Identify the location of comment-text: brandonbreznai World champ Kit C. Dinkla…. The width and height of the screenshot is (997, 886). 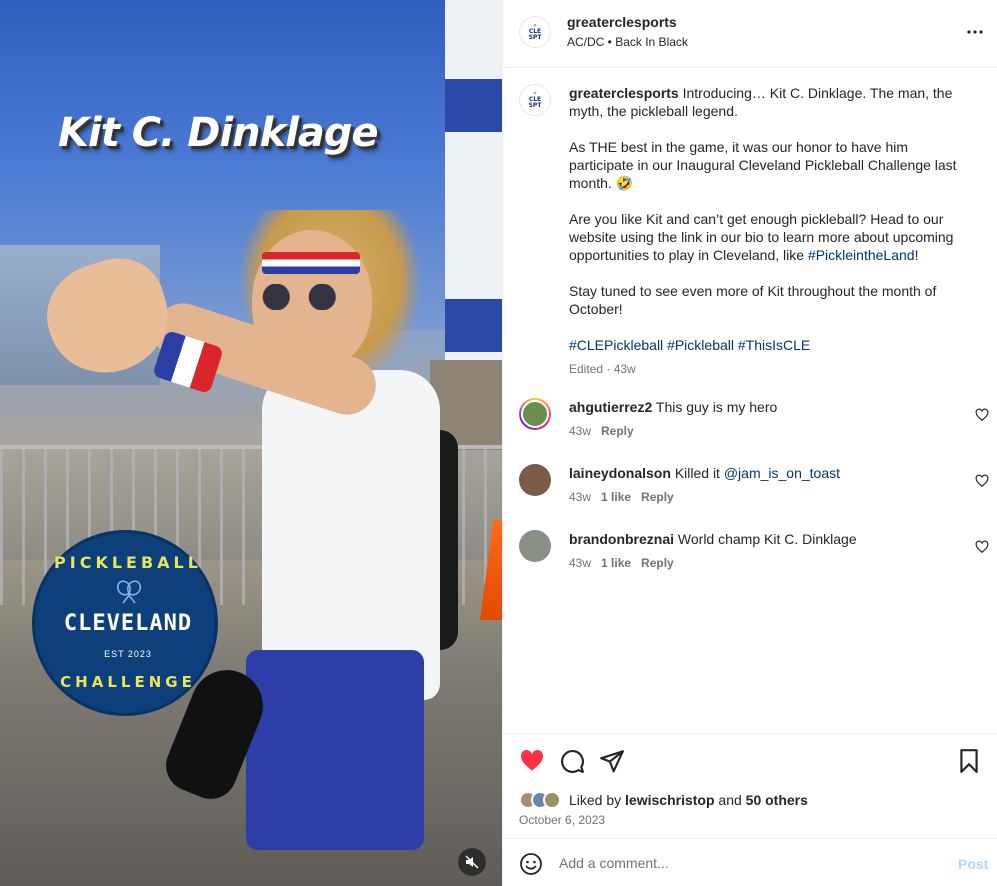
(759, 539).